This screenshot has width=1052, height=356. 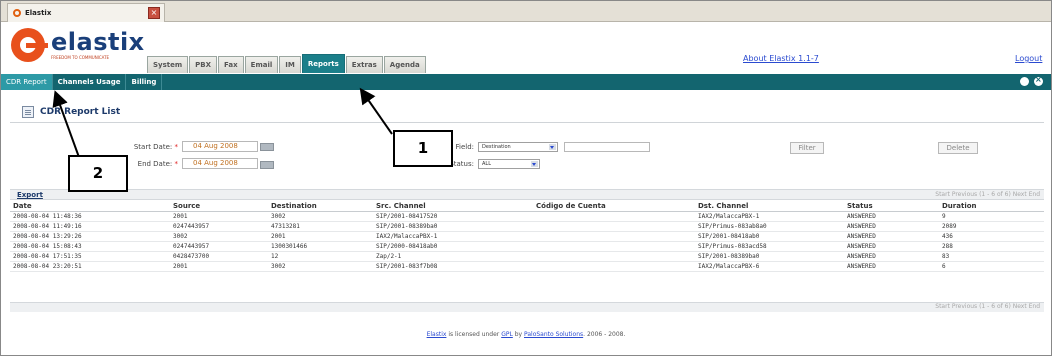 I want to click on cell-src-channel: SIP/2000-08418ab0, so click(x=453, y=246).